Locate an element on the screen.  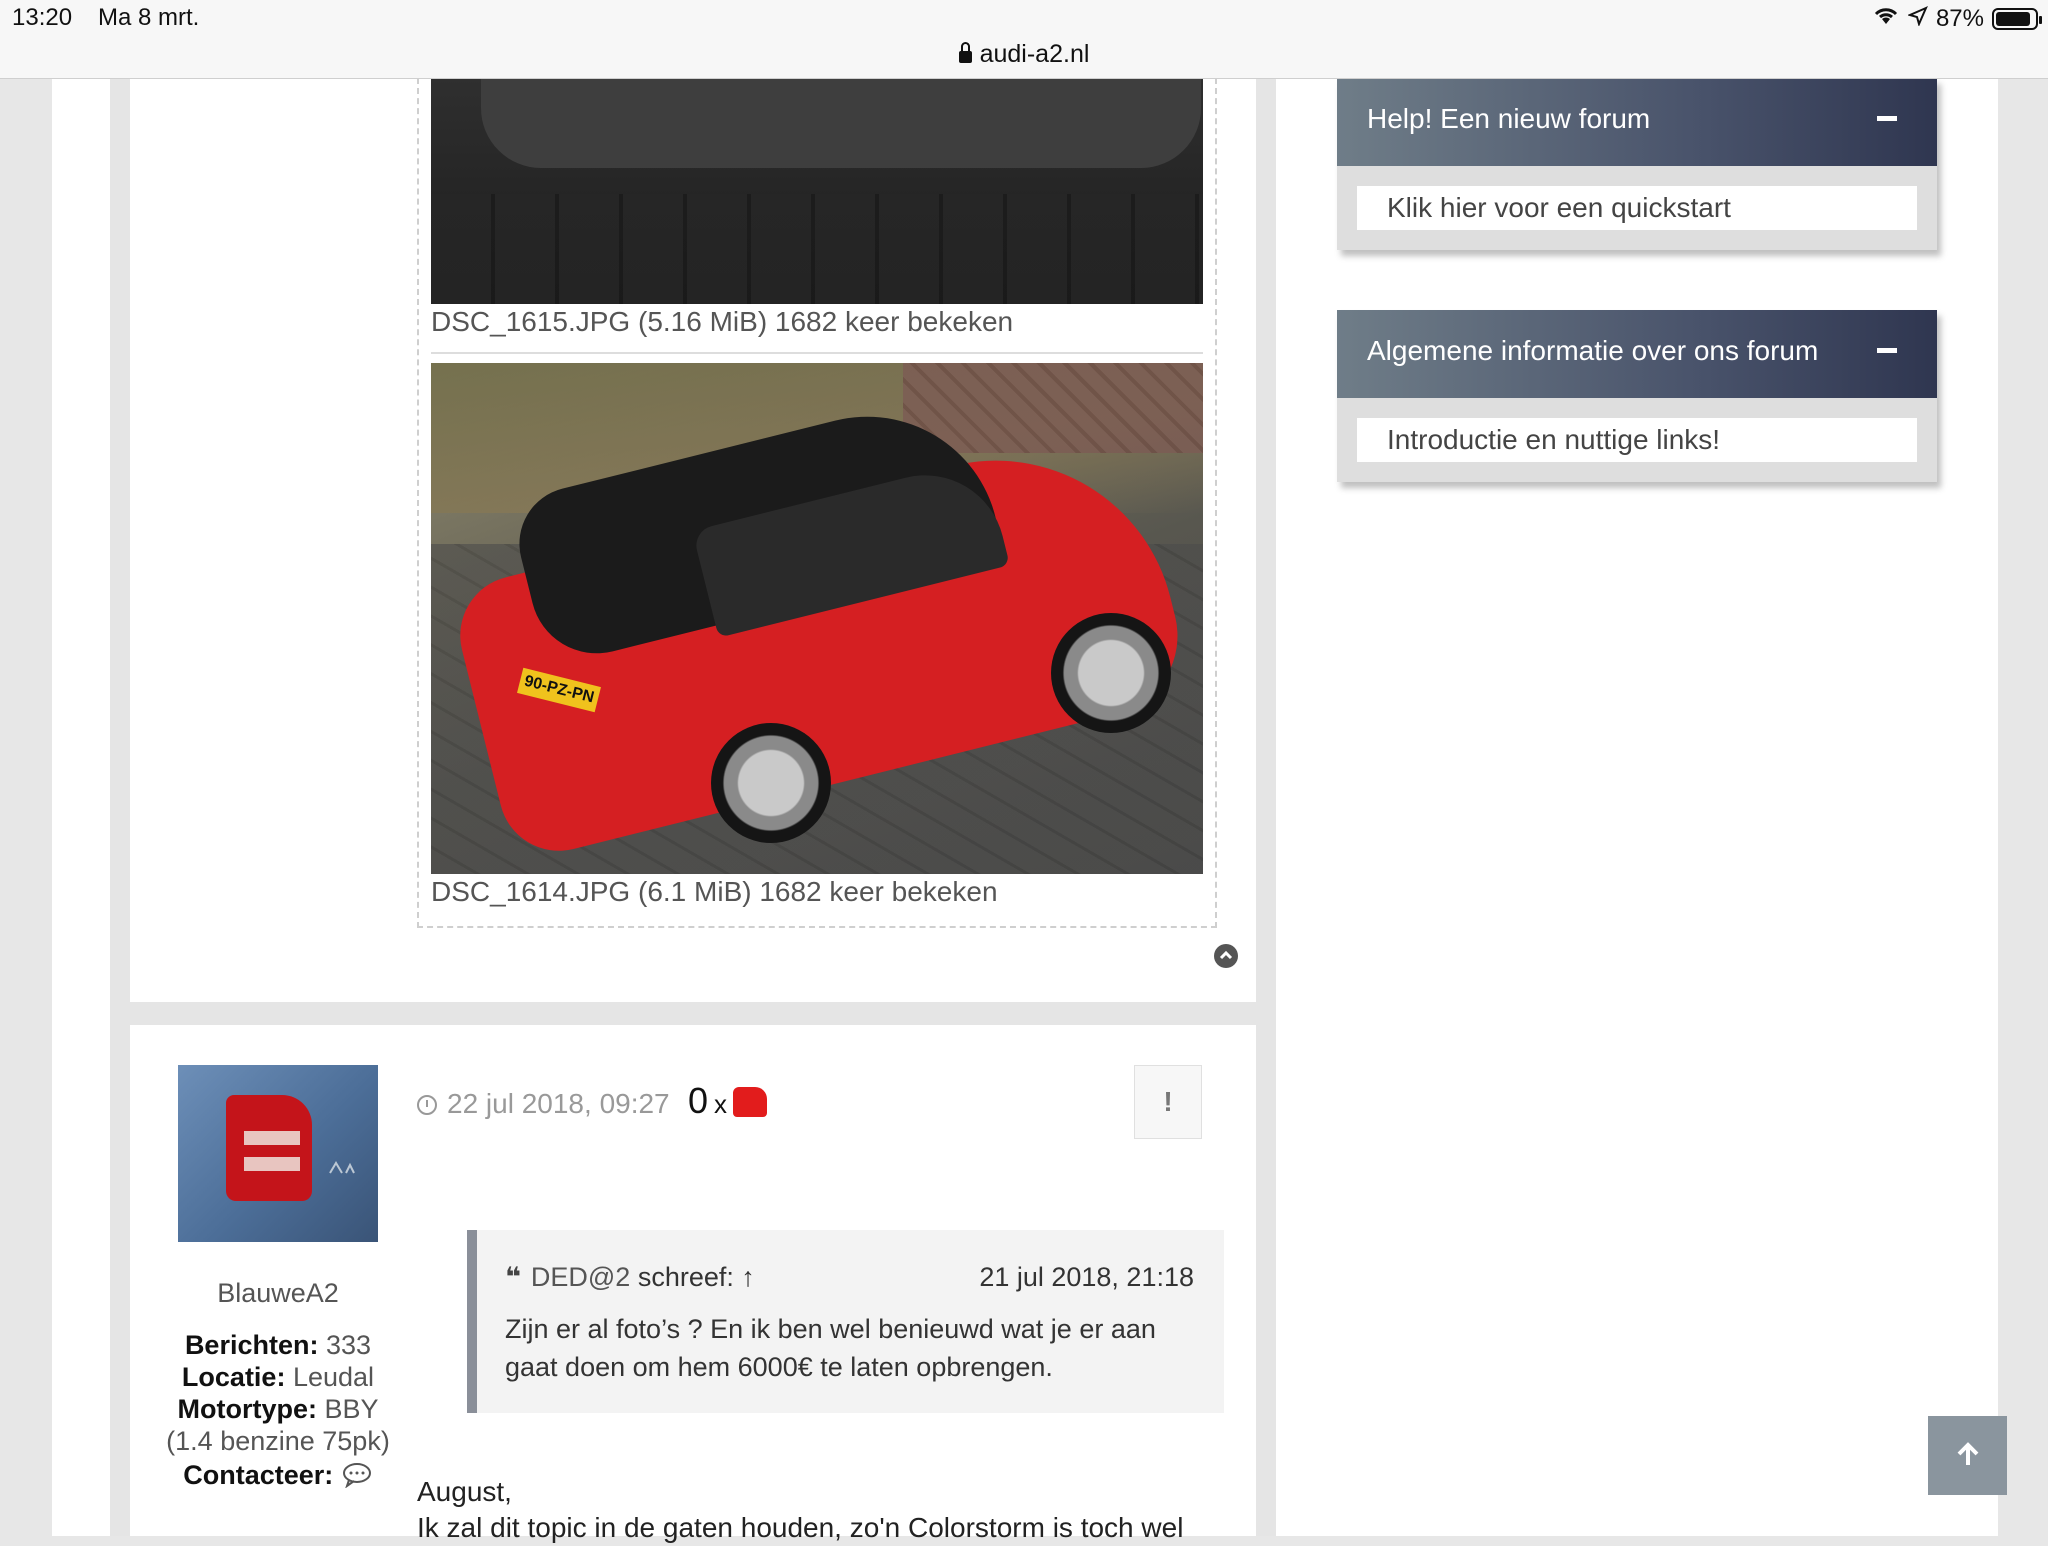
quote-author: DED@2 is located at coordinates (580, 1277).